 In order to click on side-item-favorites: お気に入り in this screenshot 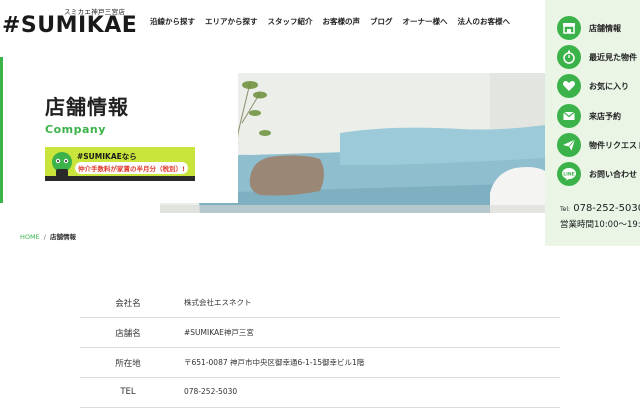, I will do `click(598, 87)`.